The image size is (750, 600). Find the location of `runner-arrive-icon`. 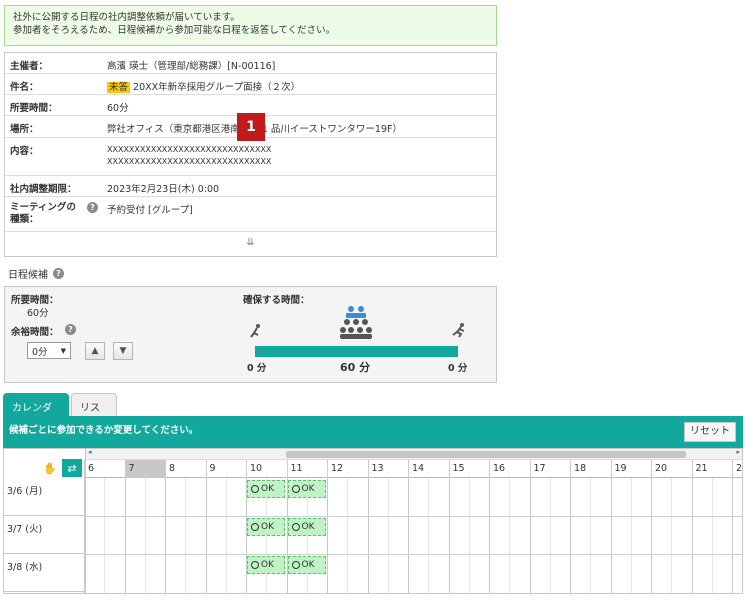

runner-arrive-icon is located at coordinates (255, 331).